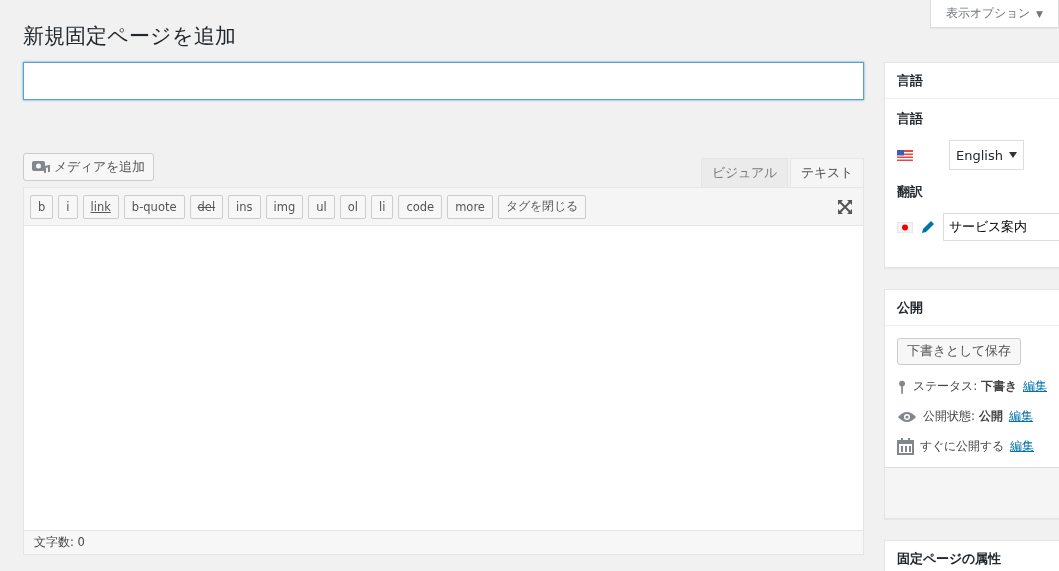 The image size is (1059, 571). I want to click on language-select: English, so click(986, 155).